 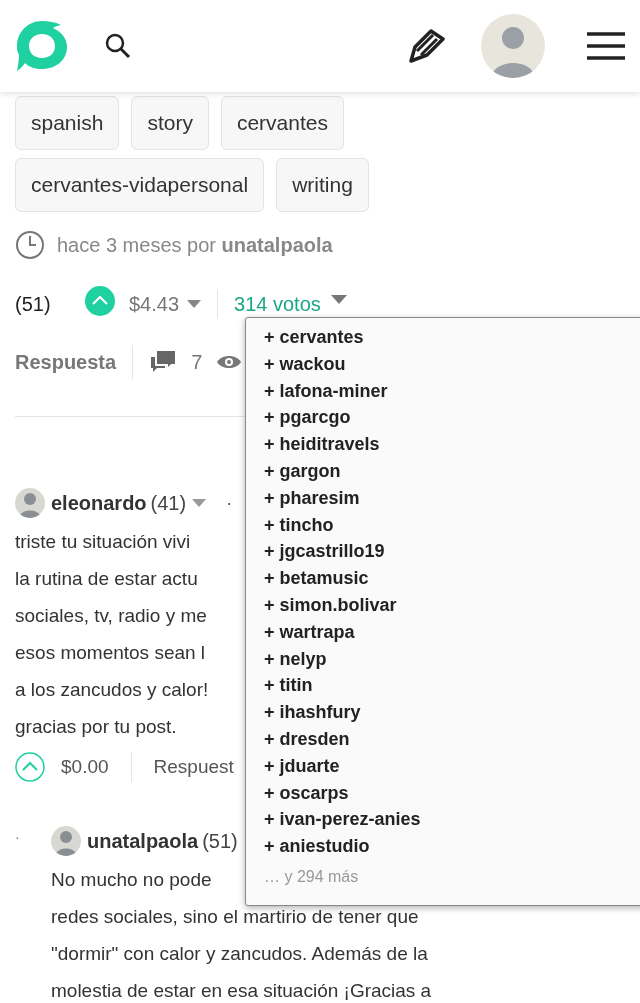 What do you see at coordinates (427, 46) in the screenshot?
I see `pen-icon` at bounding box center [427, 46].